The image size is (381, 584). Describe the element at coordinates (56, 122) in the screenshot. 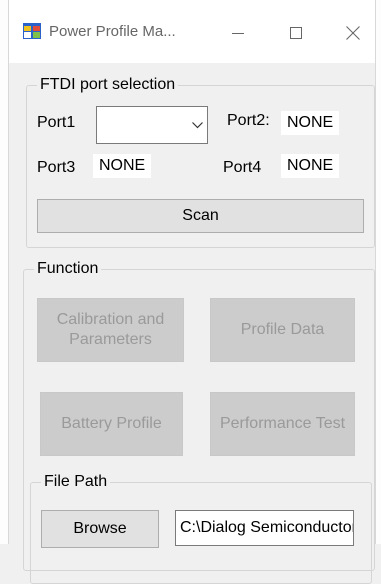

I see `port1-label: Port1` at that location.